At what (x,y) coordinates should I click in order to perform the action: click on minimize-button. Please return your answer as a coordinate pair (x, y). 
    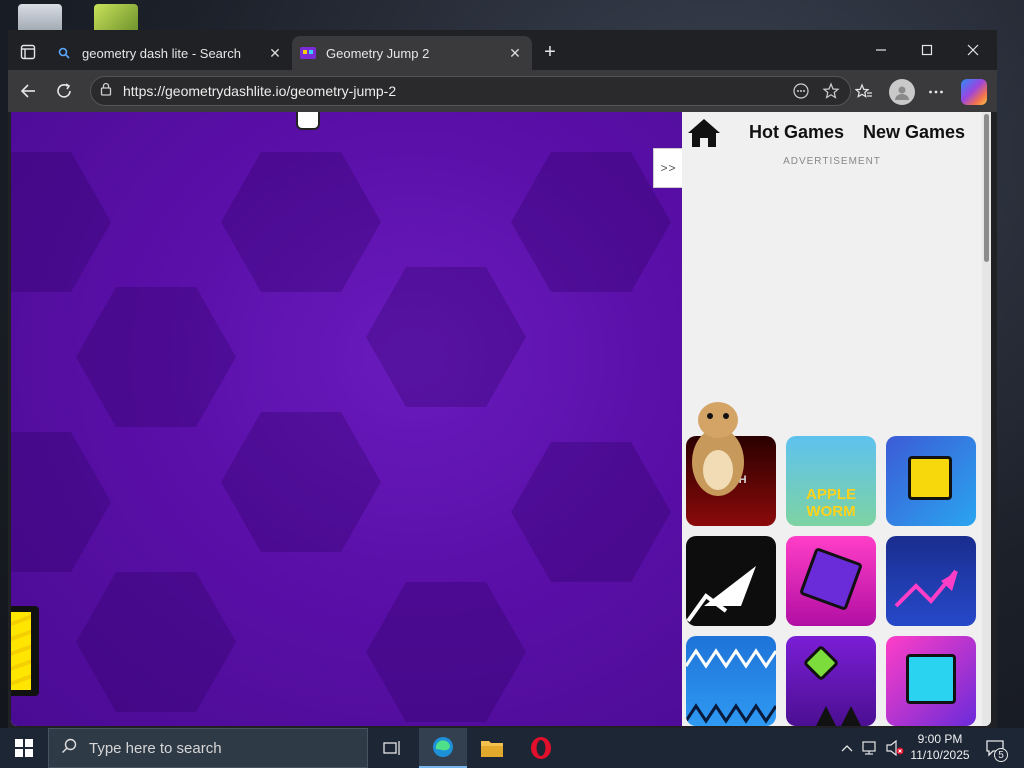
    Looking at the image, I should click on (881, 50).